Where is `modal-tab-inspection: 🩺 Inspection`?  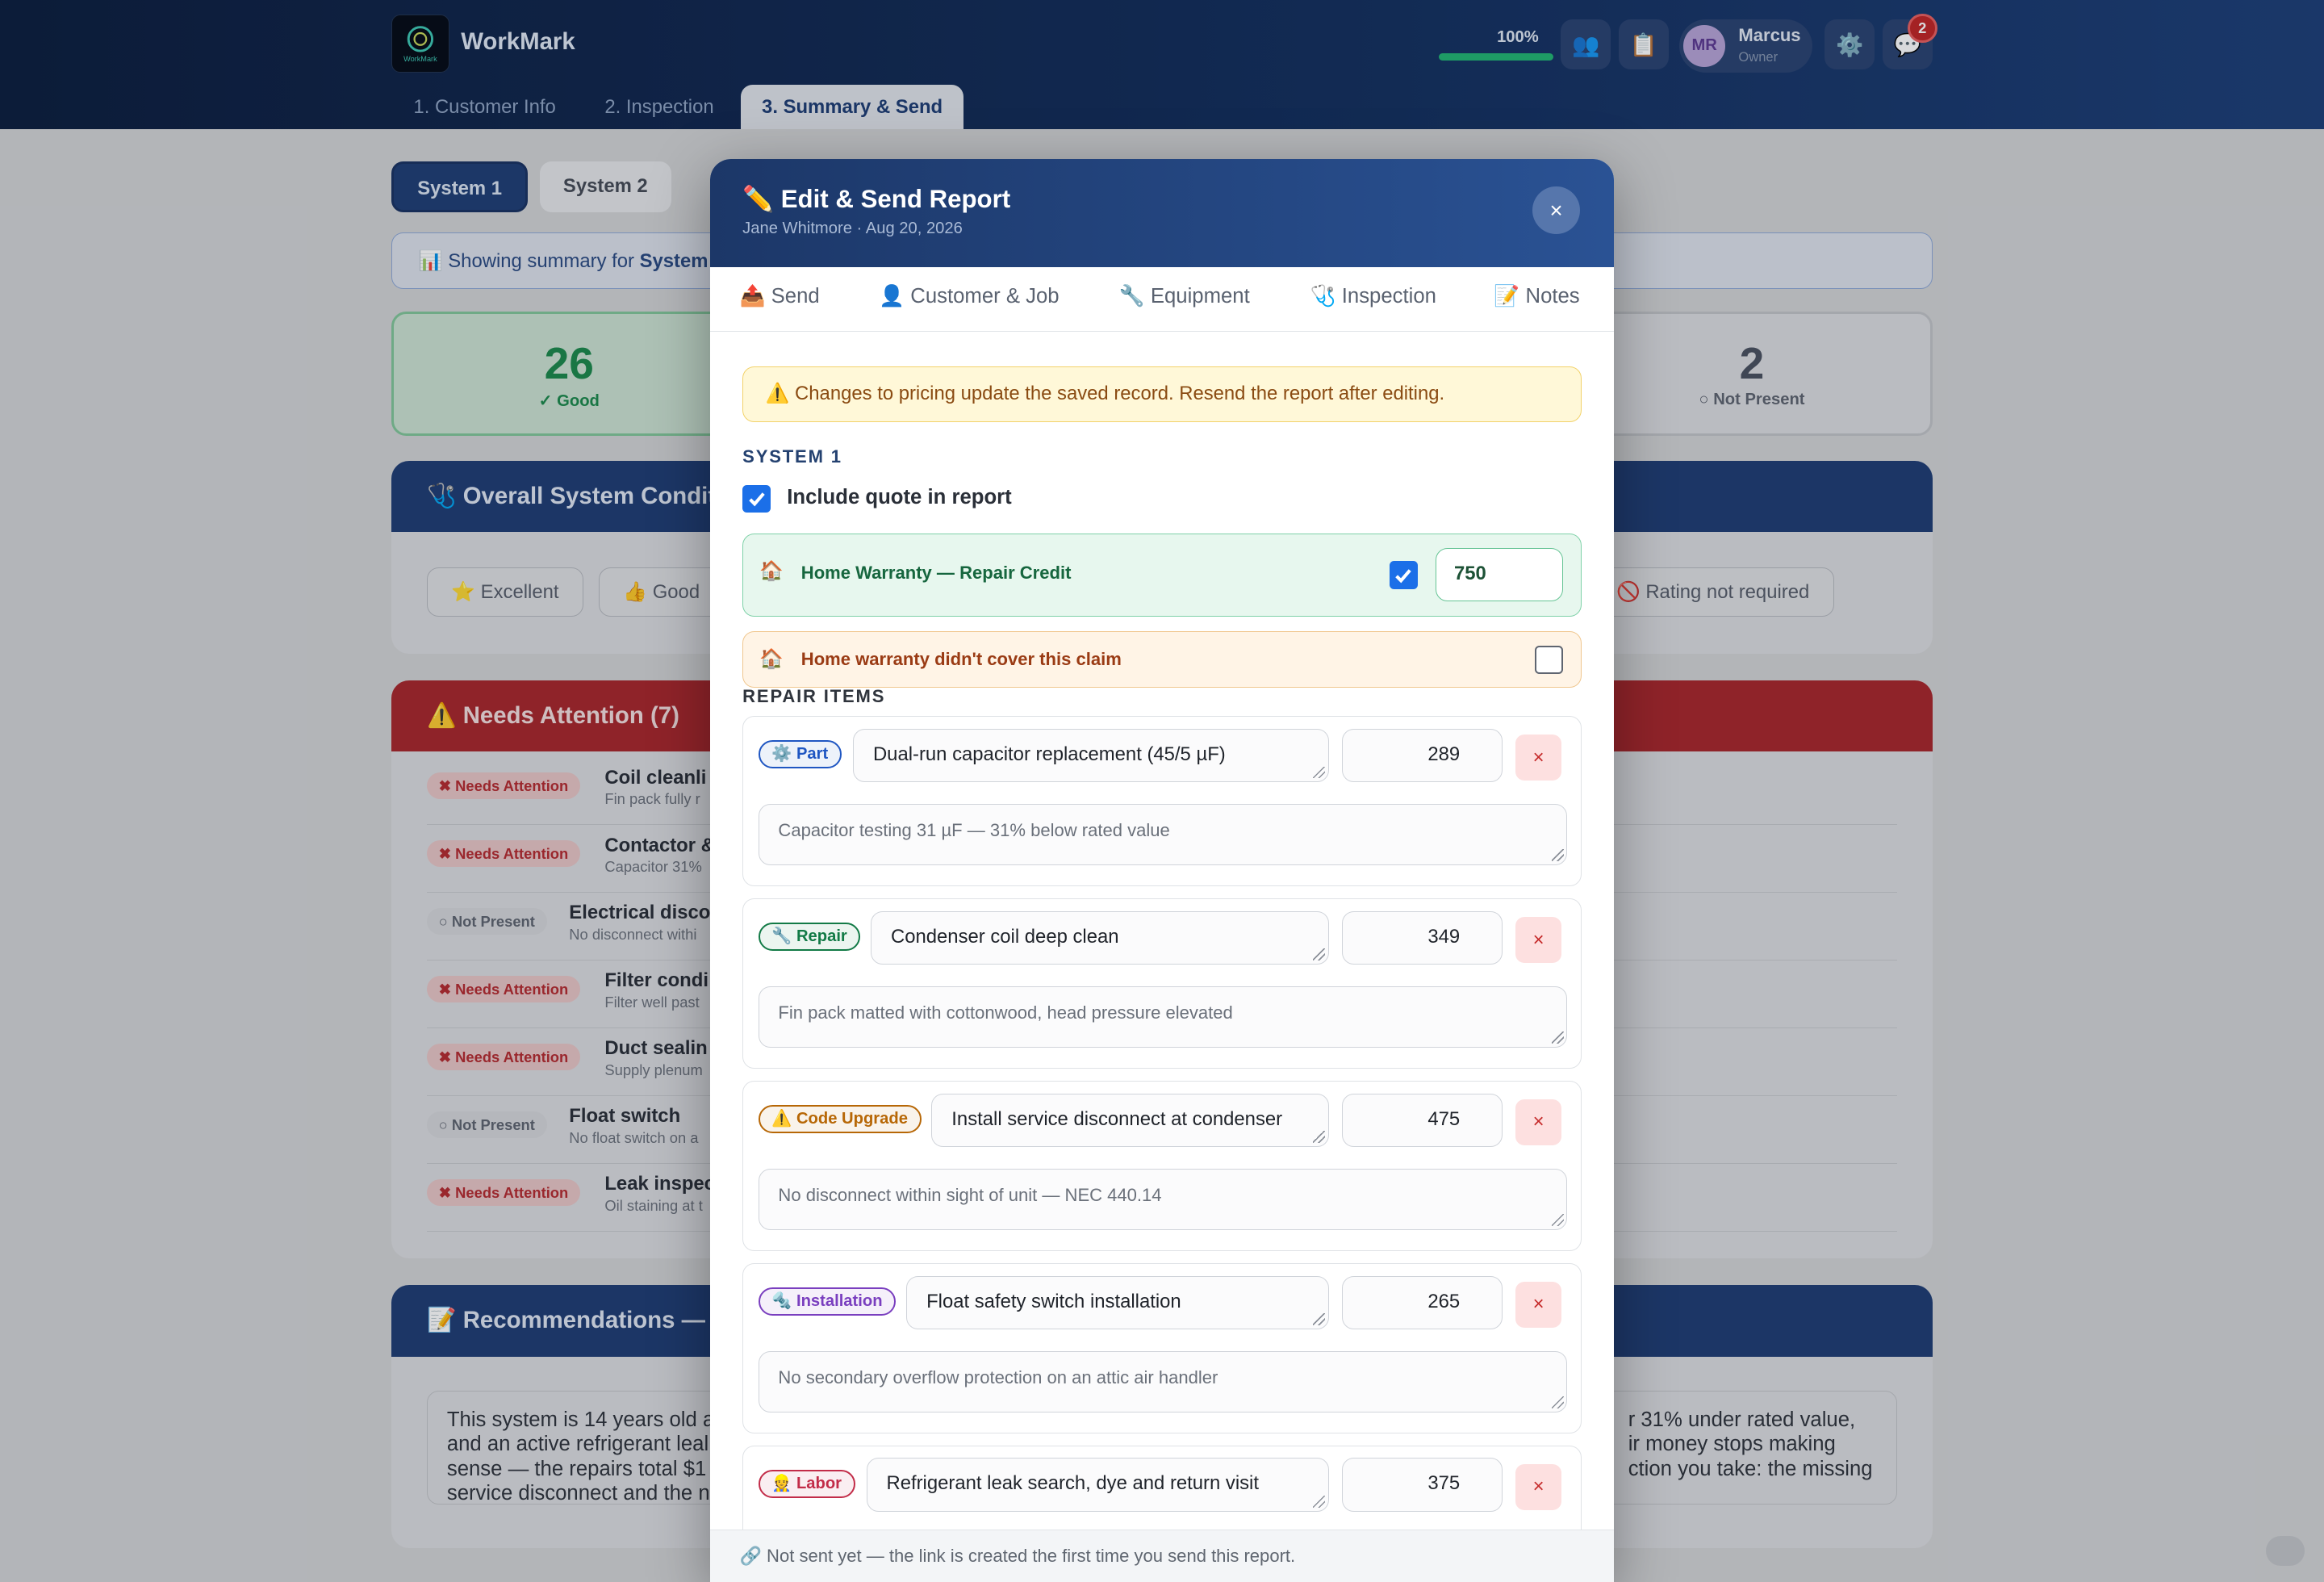
modal-tab-inspection: 🩺 Inspection is located at coordinates (1373, 299).